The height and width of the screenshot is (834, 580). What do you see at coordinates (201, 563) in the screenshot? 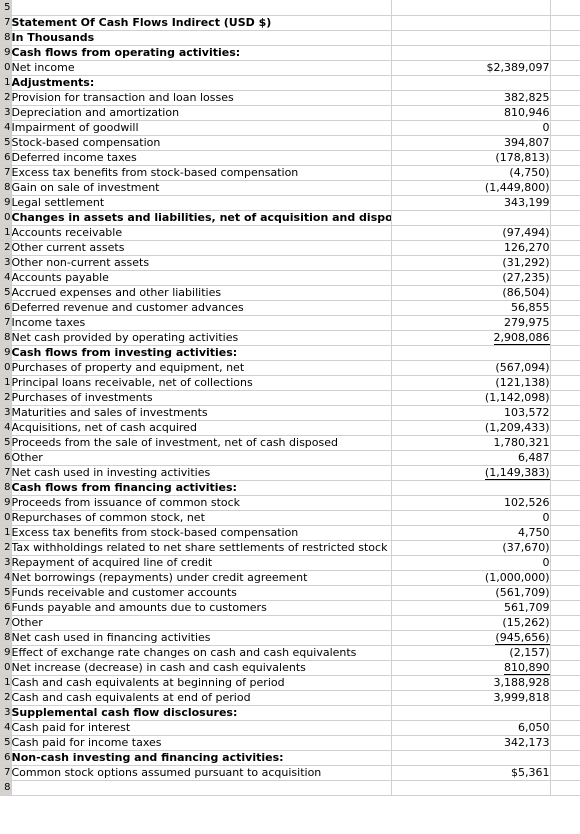
I see `cell-label: Repayment of acquired line of credit` at bounding box center [201, 563].